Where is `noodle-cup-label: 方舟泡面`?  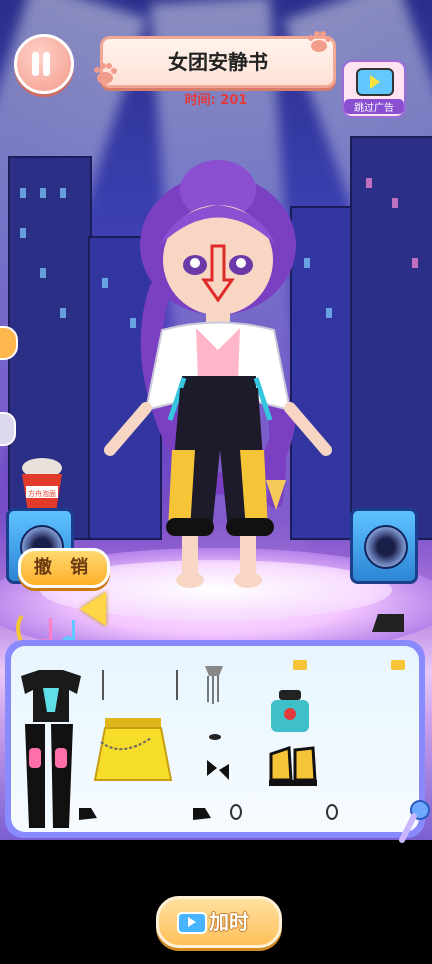
noodle-cup-label: 方舟泡面 is located at coordinates (42, 493).